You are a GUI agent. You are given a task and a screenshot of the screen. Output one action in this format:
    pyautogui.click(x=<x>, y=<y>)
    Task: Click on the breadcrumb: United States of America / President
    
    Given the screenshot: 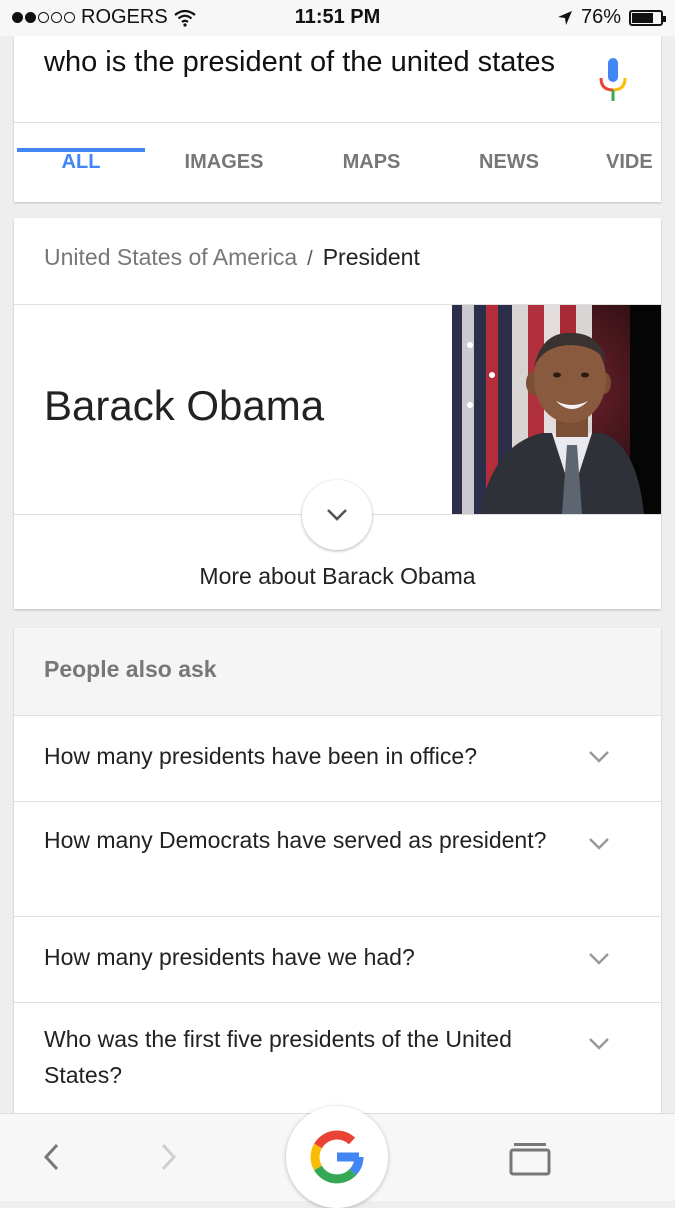 What is the action you would take?
    pyautogui.click(x=232, y=257)
    